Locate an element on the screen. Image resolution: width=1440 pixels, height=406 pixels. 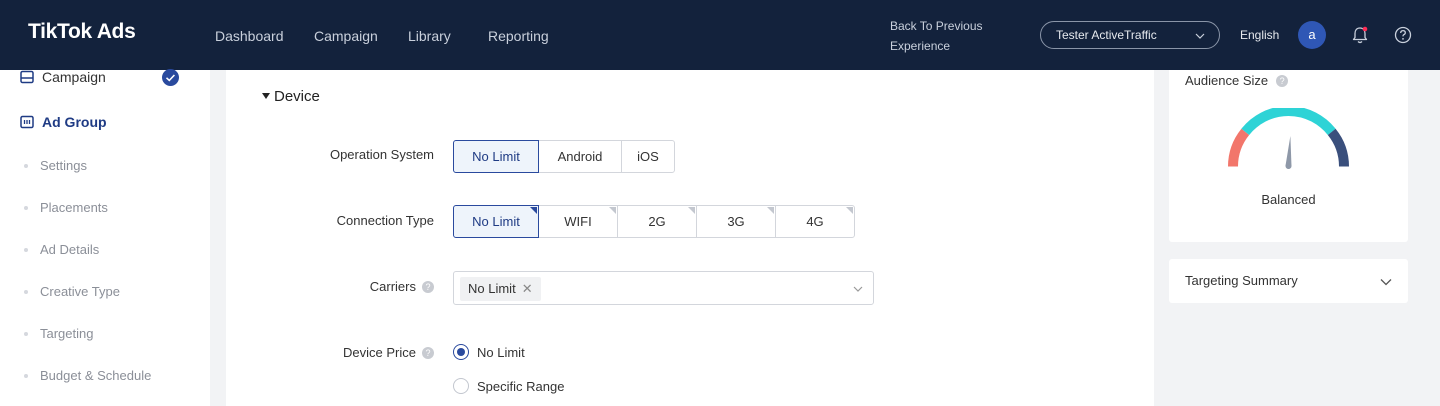
device-section-toggle: Device is located at coordinates (291, 96).